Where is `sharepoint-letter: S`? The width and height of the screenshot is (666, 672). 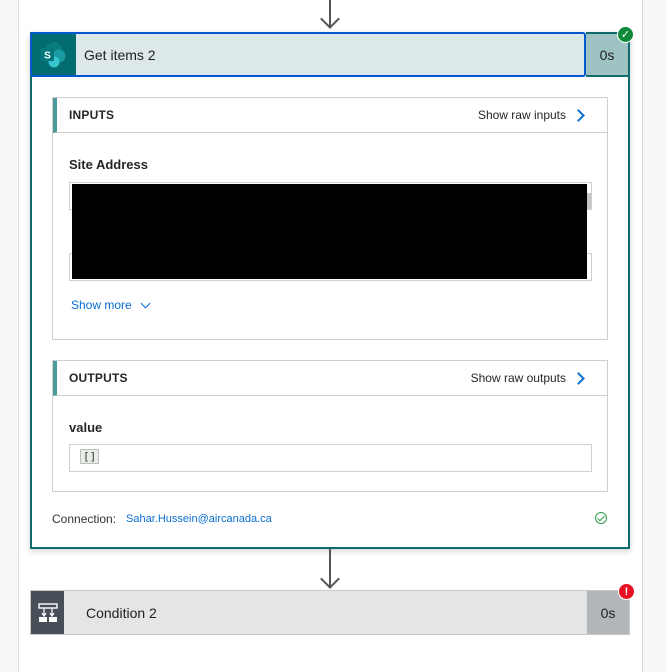
sharepoint-letter: S is located at coordinates (47, 55).